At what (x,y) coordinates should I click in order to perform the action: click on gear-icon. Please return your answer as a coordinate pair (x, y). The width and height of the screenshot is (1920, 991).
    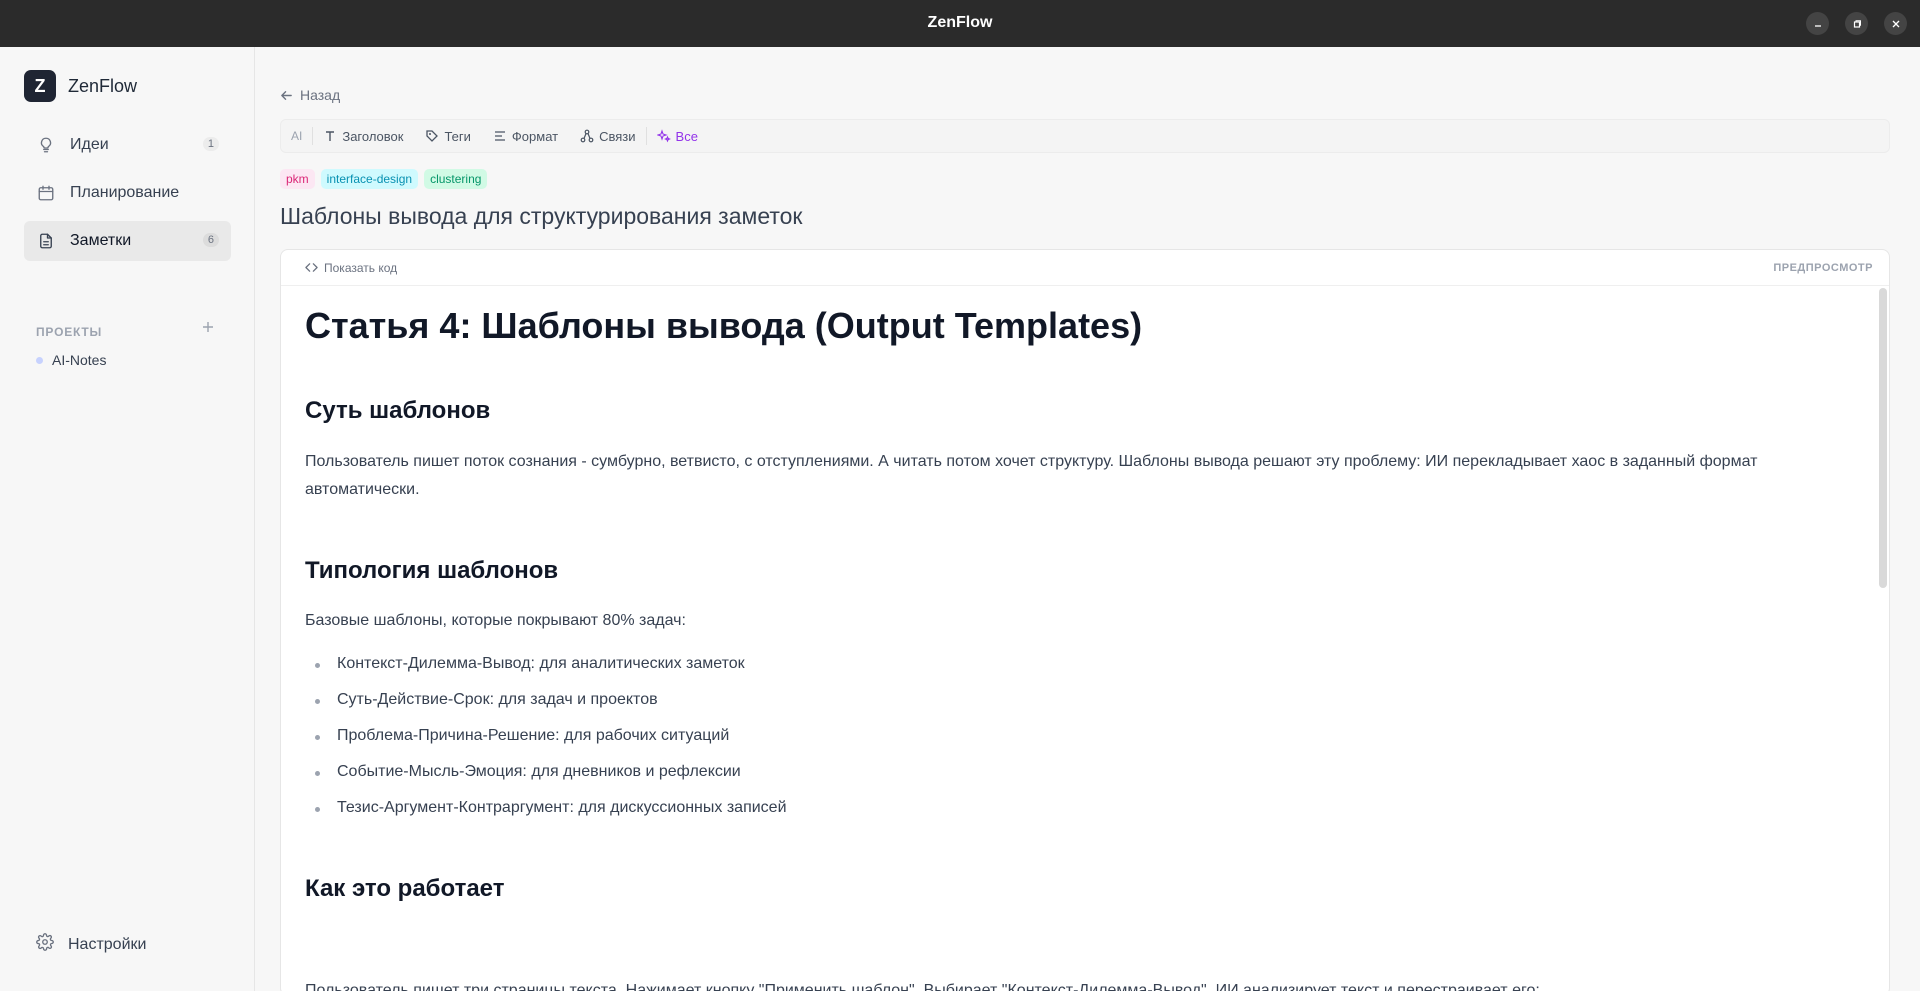
    Looking at the image, I should click on (45, 944).